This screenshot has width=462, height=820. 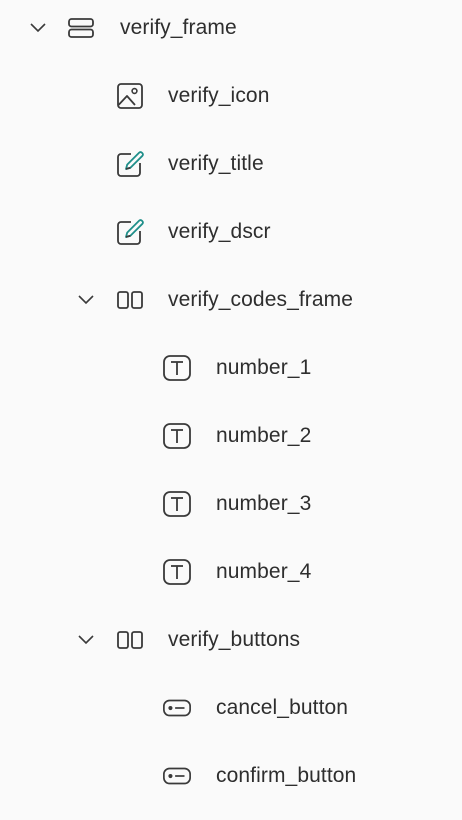 I want to click on tree-item-cancel-button: cancel_button, so click(x=231, y=708).